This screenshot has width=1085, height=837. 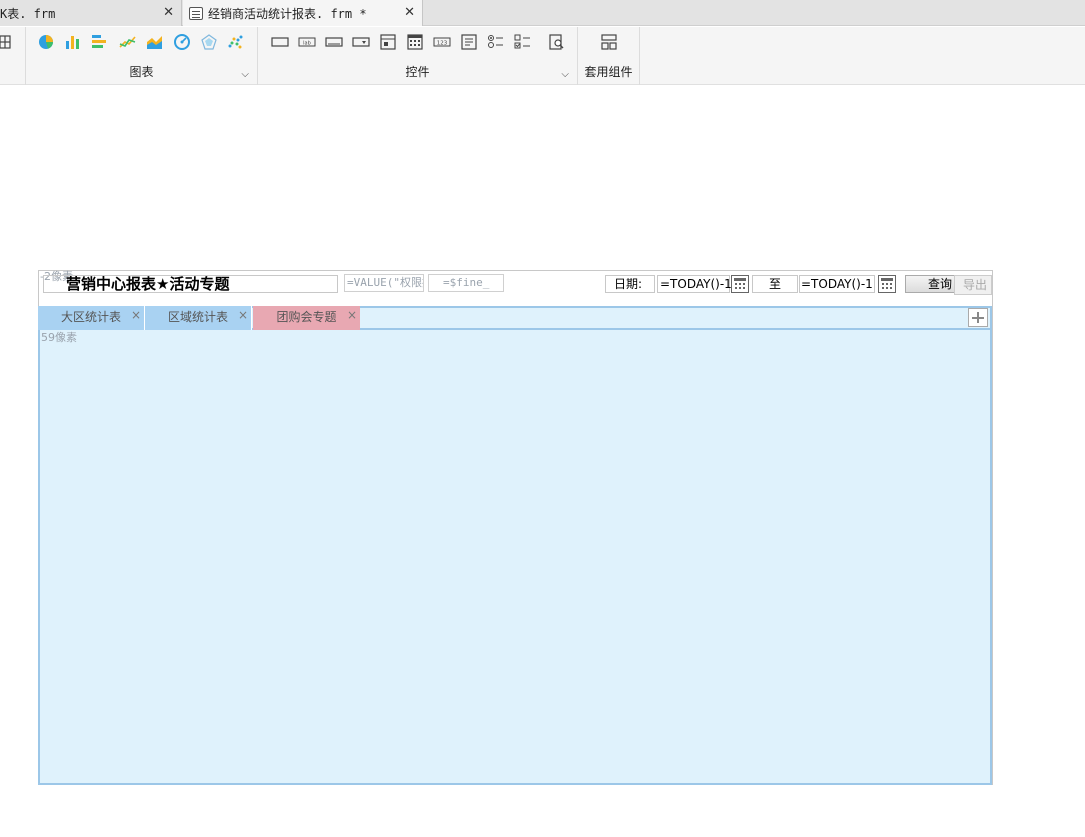 I want to click on label-control-icon: lab, so click(x=307, y=42).